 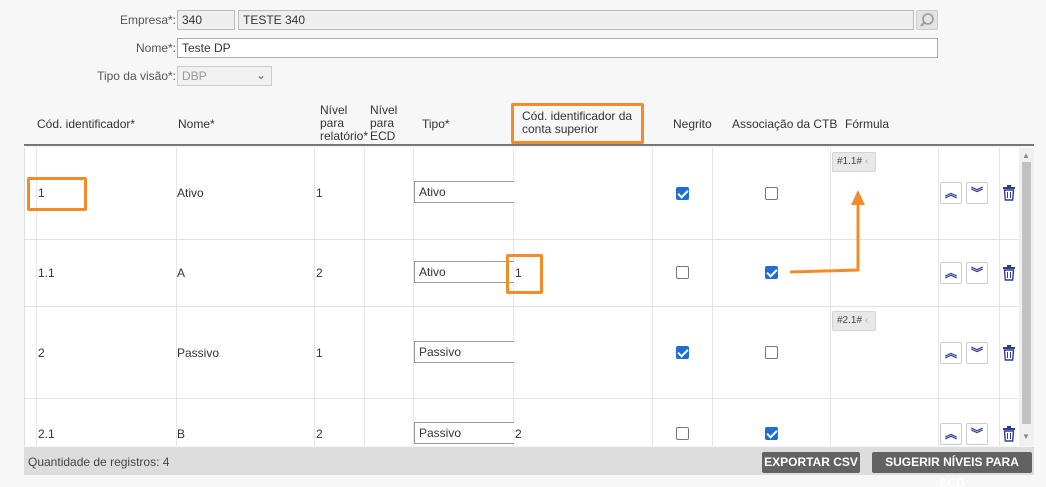 What do you see at coordinates (827, 232) in the screenshot?
I see `arrow-annotation` at bounding box center [827, 232].